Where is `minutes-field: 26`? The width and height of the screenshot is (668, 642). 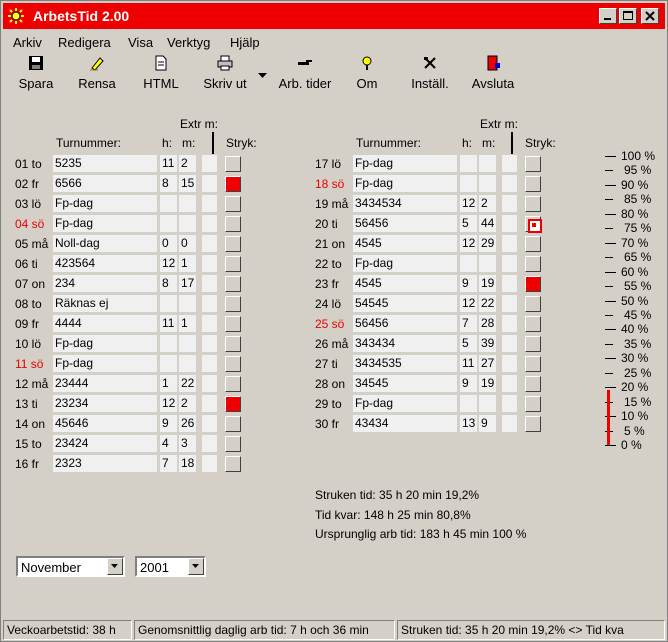 minutes-field: 26 is located at coordinates (187, 423).